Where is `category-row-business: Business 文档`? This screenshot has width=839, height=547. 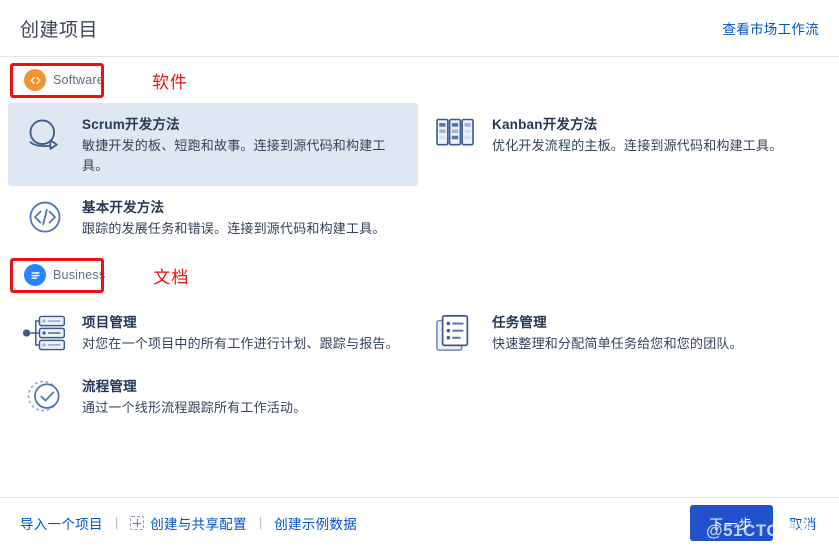 category-row-business: Business 文档 is located at coordinates (419, 275).